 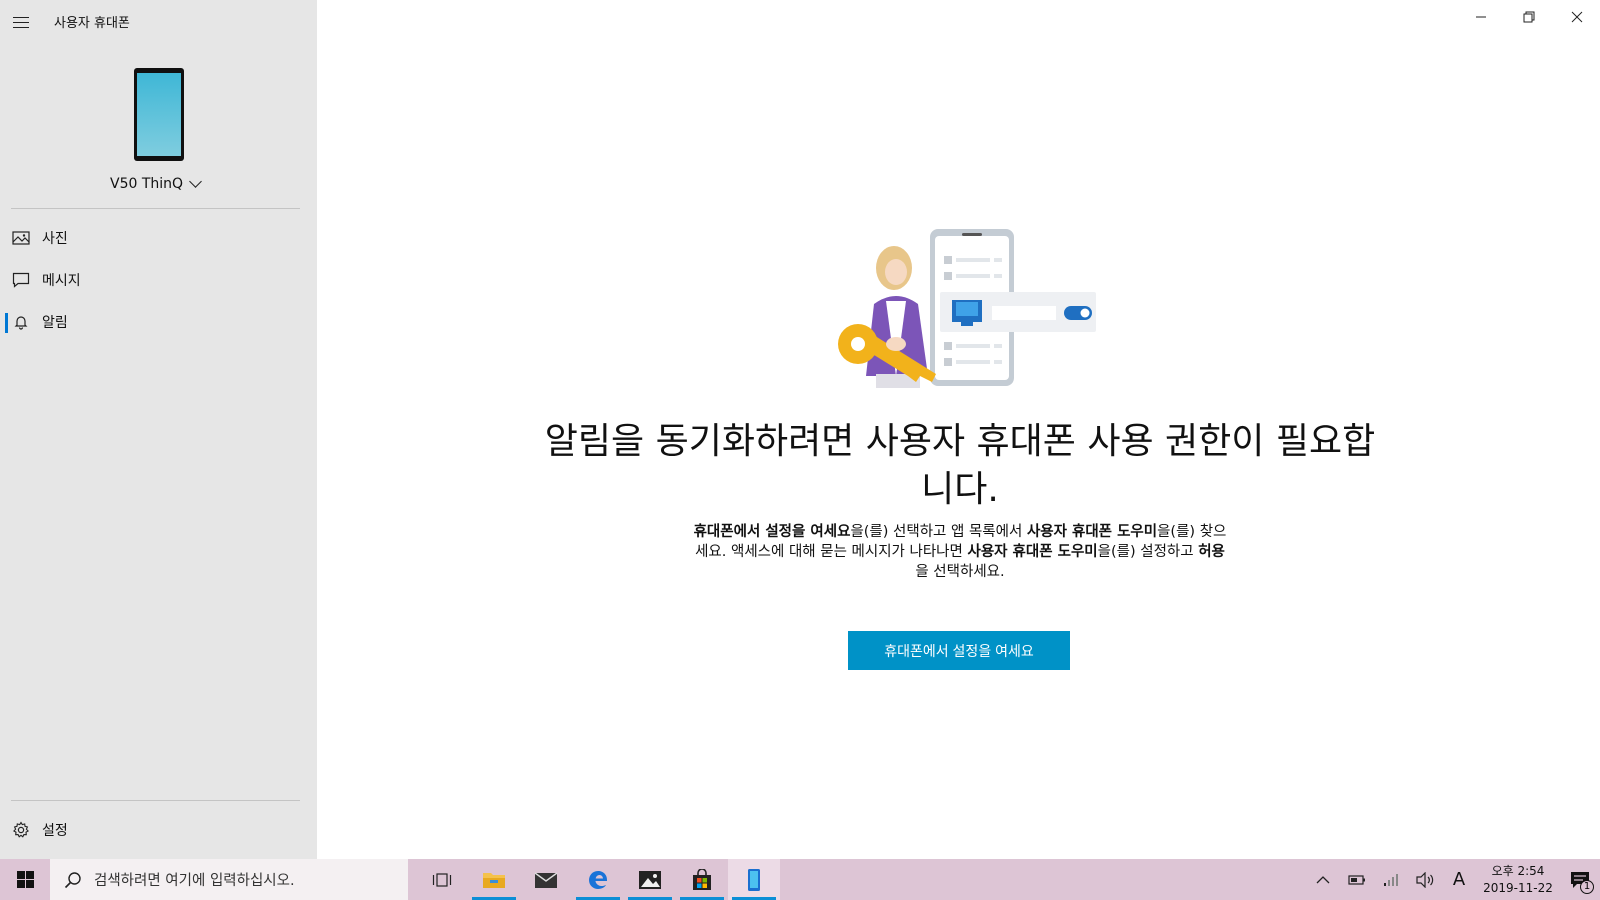 What do you see at coordinates (61, 281) in the screenshot?
I see `sidebar-item-label: 메시지` at bounding box center [61, 281].